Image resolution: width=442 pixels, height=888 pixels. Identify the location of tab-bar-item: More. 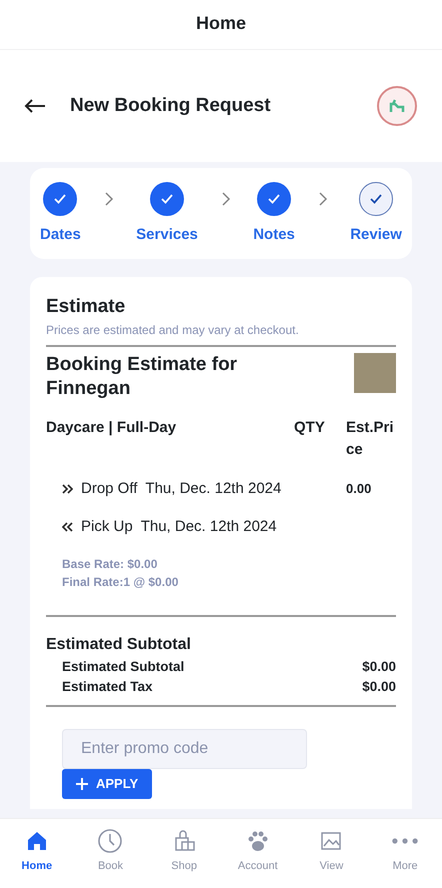
(405, 851).